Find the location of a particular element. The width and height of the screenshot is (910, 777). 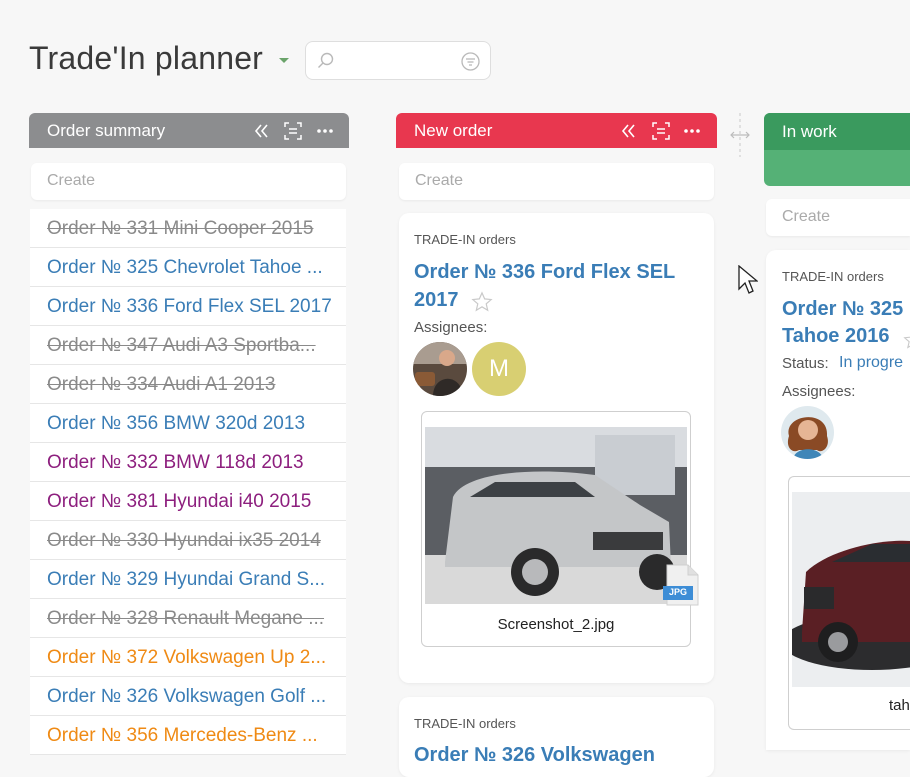

page-title: Trade'In planner is located at coordinates (146, 58).